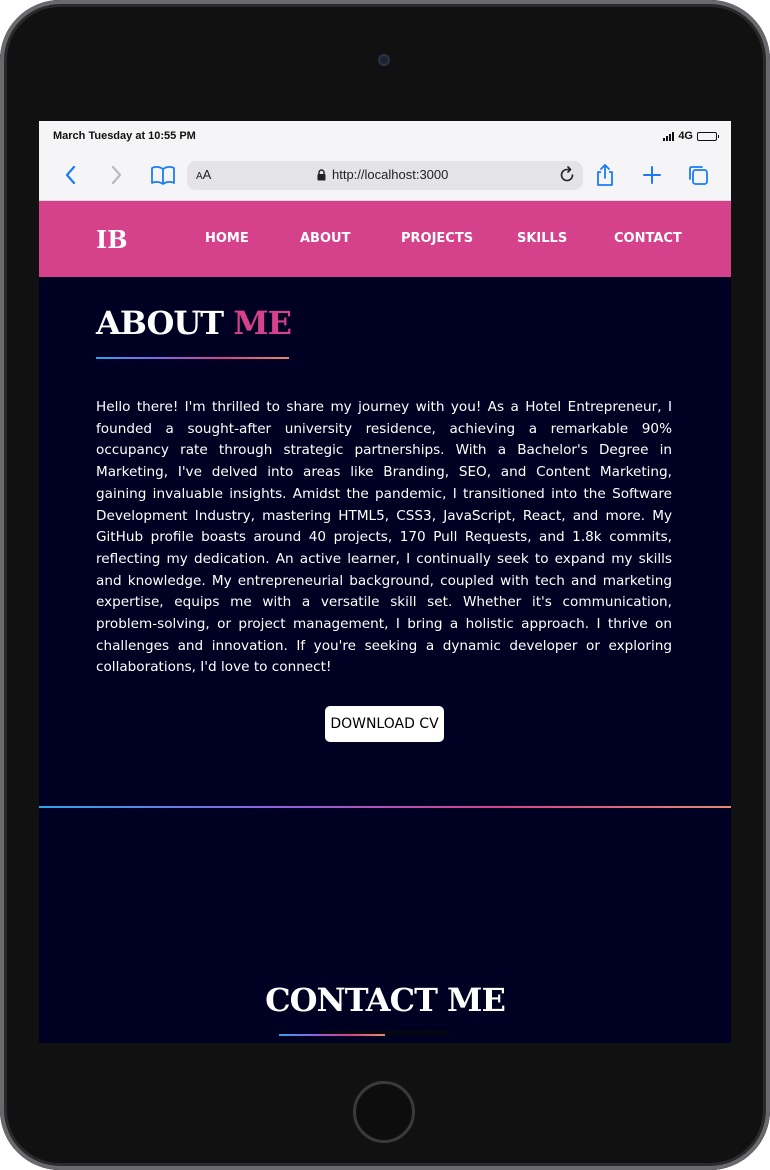  I want to click on status-datetime: March Tuesday at 10:55 PM, so click(124, 136).